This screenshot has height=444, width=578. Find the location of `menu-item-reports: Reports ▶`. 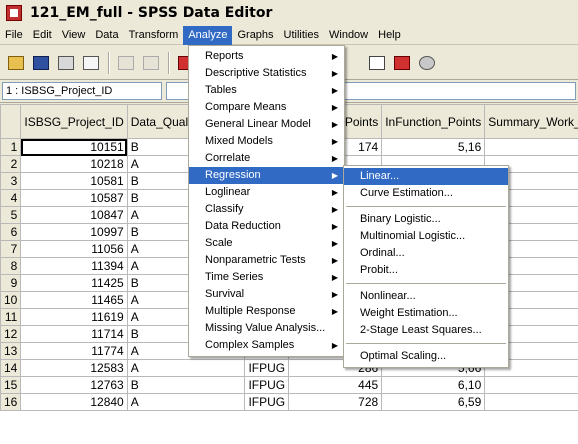

menu-item-reports: Reports ▶ is located at coordinates (266, 56).